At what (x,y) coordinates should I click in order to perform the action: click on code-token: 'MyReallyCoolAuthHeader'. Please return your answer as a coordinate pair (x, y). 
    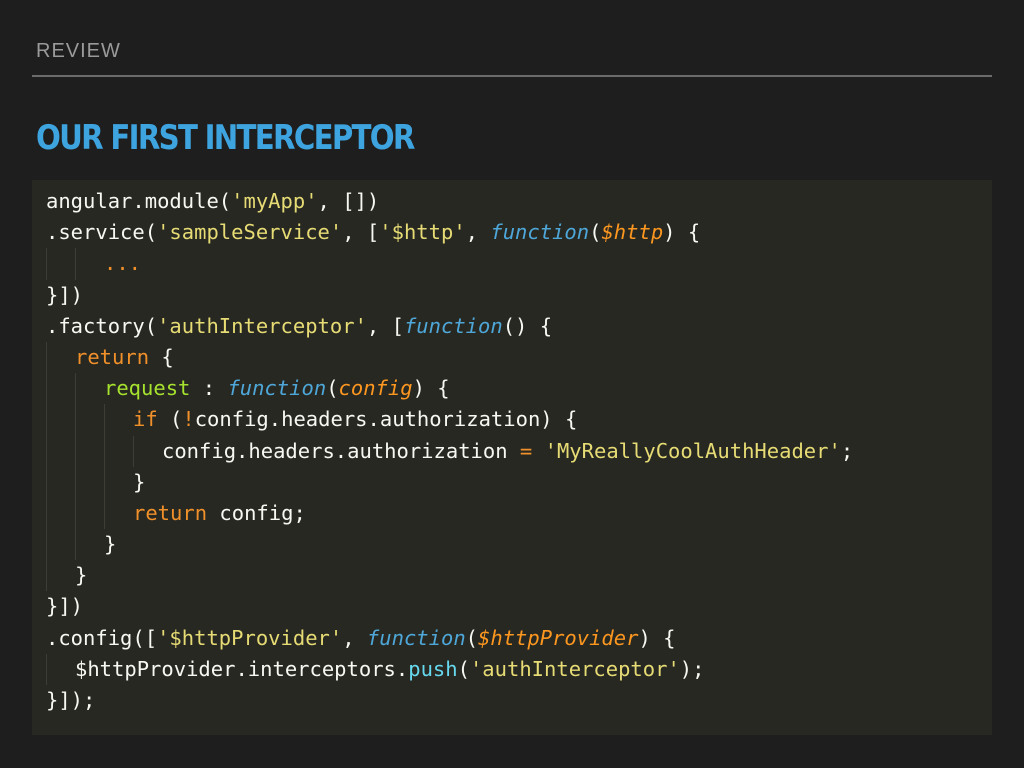
    Looking at the image, I should click on (692, 450).